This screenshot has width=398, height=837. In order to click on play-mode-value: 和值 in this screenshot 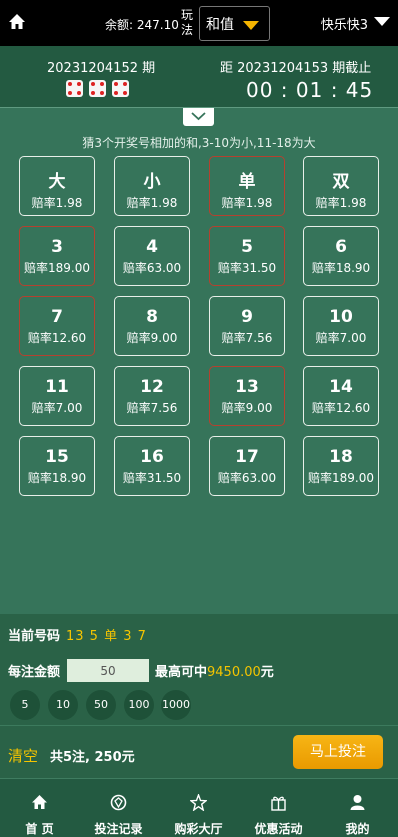, I will do `click(220, 24)`.